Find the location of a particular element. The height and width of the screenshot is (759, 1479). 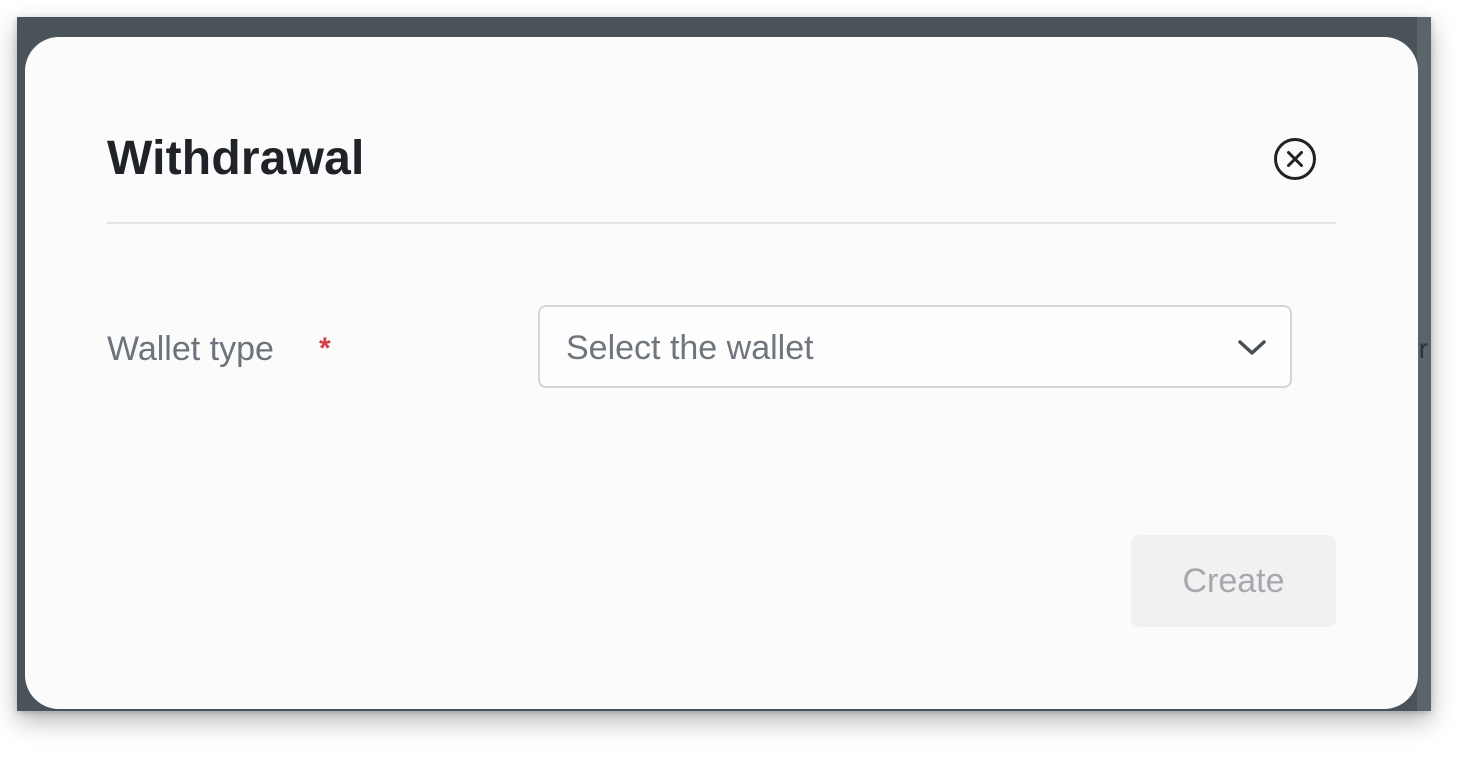

close-circle-icon is located at coordinates (1295, 159).